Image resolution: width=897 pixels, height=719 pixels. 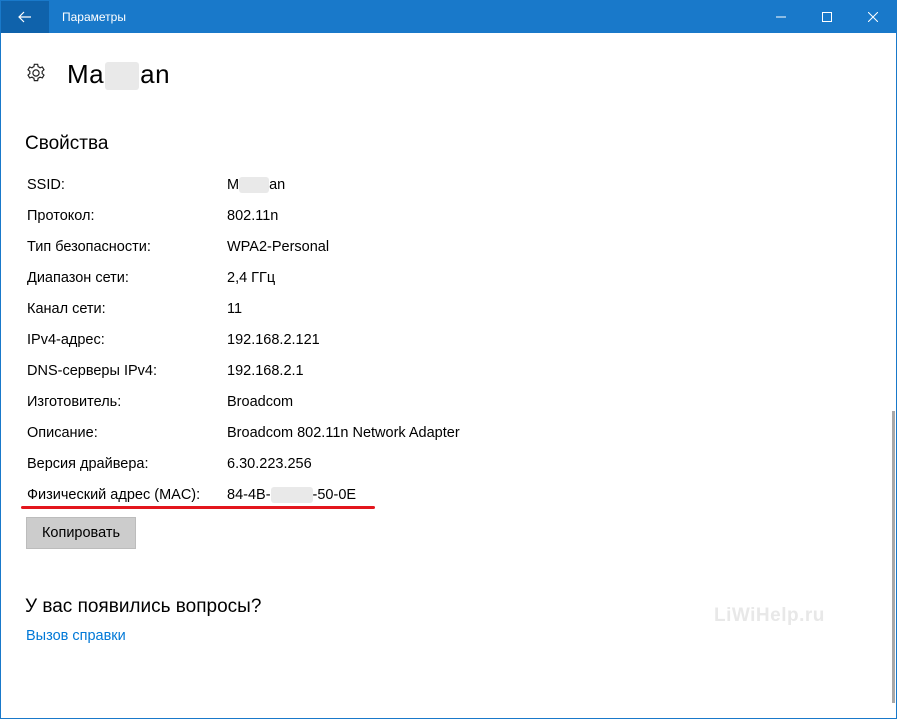 What do you see at coordinates (92, 371) in the screenshot?
I see `property-label: DNS-серверы IPv4:` at bounding box center [92, 371].